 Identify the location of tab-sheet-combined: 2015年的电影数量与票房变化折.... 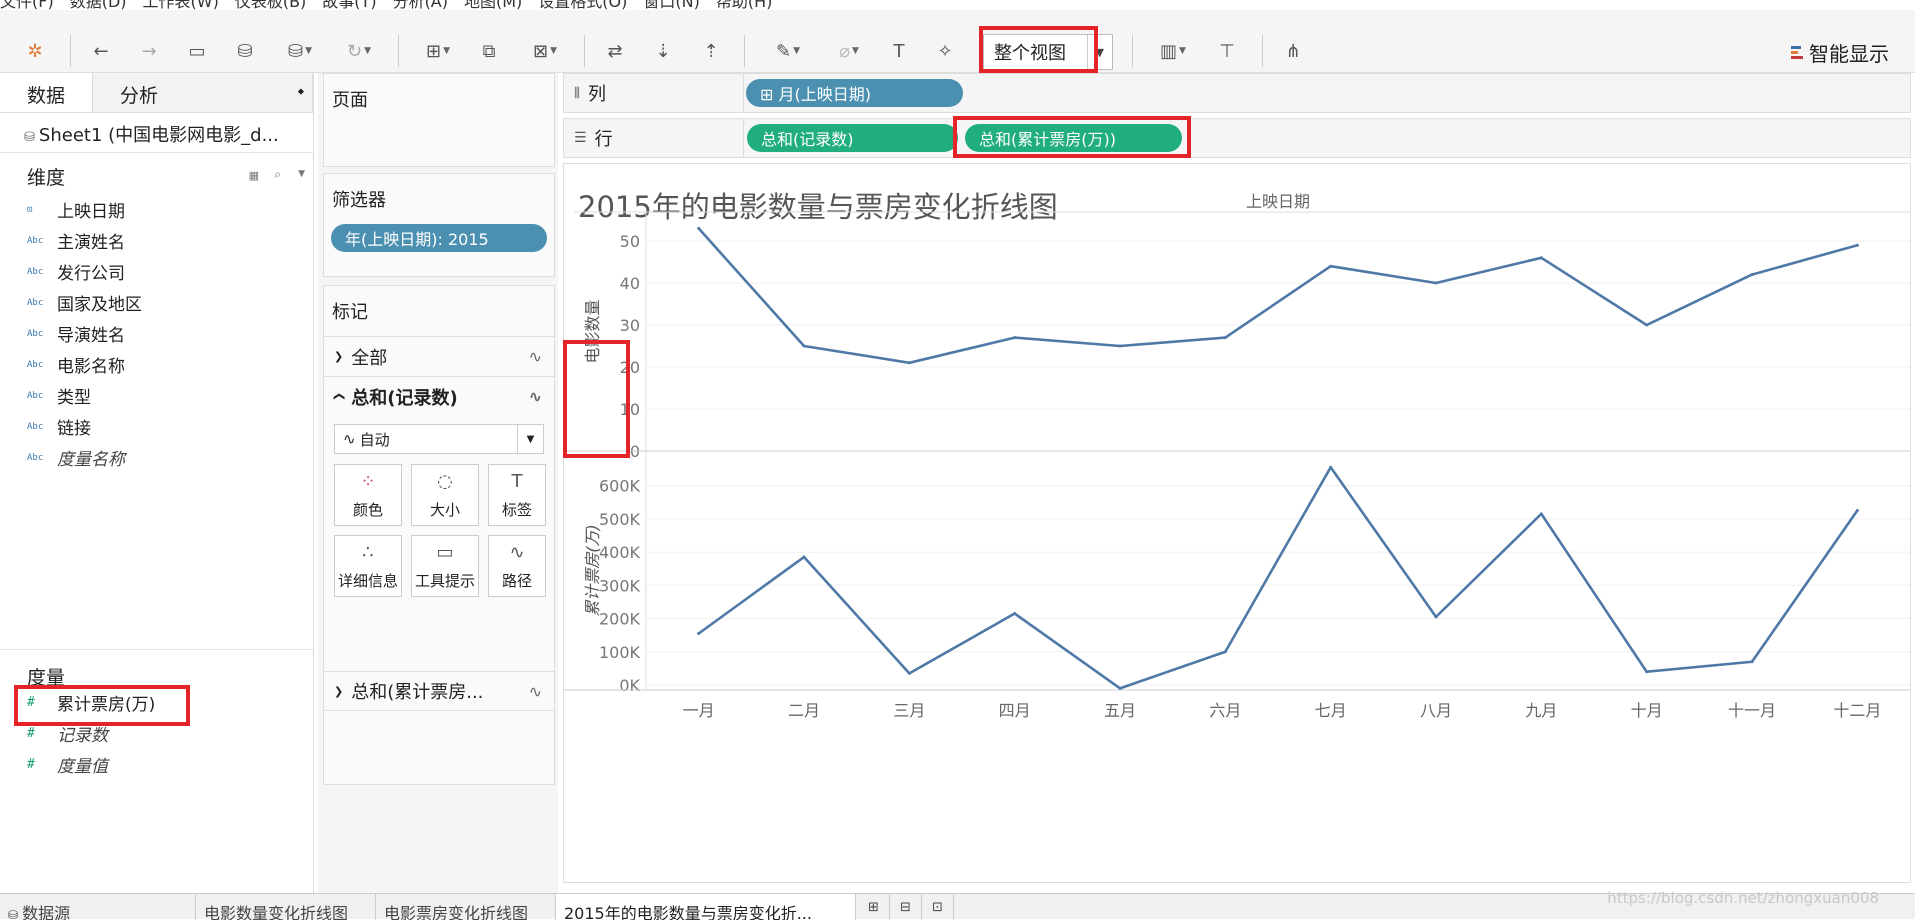
(706, 907).